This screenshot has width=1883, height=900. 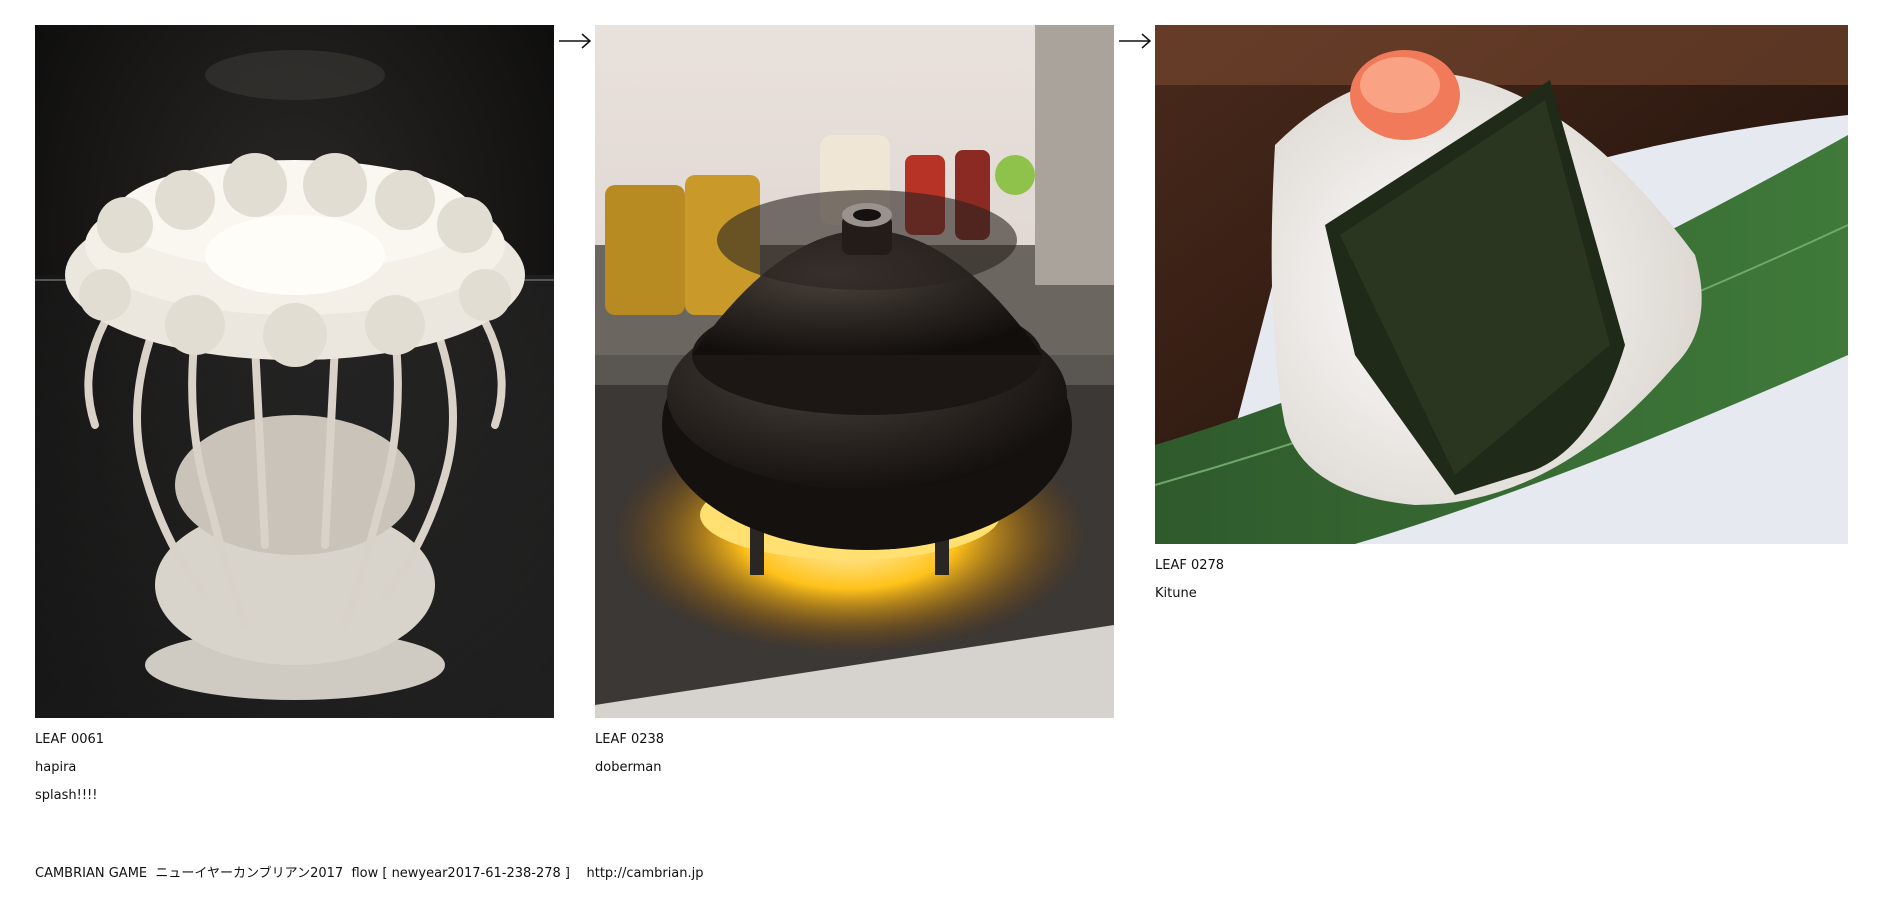 I want to click on leaf-comment: splash!!!!, so click(x=66, y=795).